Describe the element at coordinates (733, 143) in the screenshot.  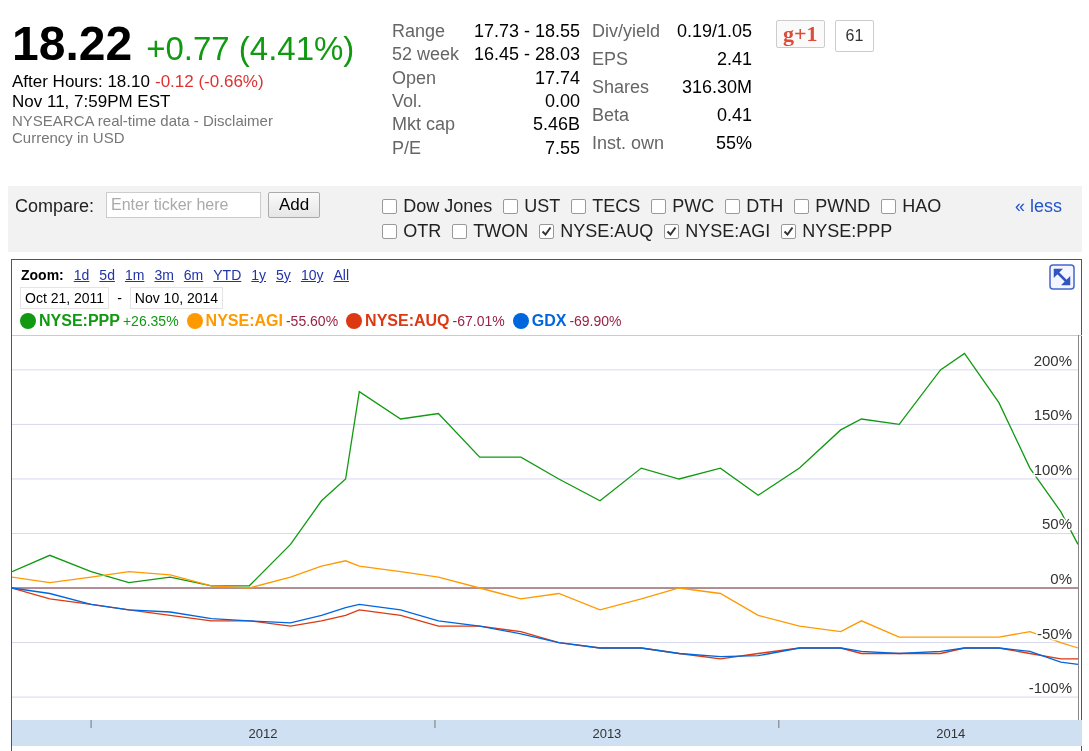
I see `stat-value: 55%` at that location.